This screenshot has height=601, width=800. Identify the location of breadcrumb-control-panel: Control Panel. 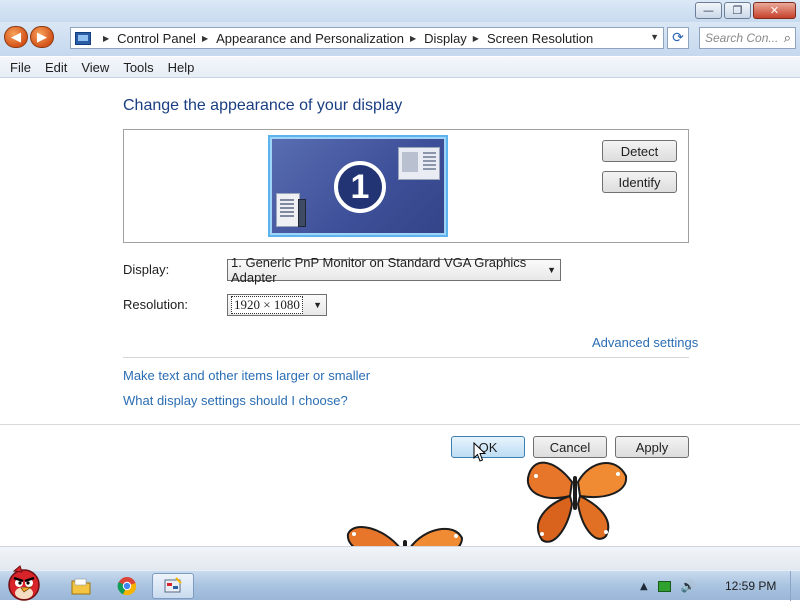
(156, 38).